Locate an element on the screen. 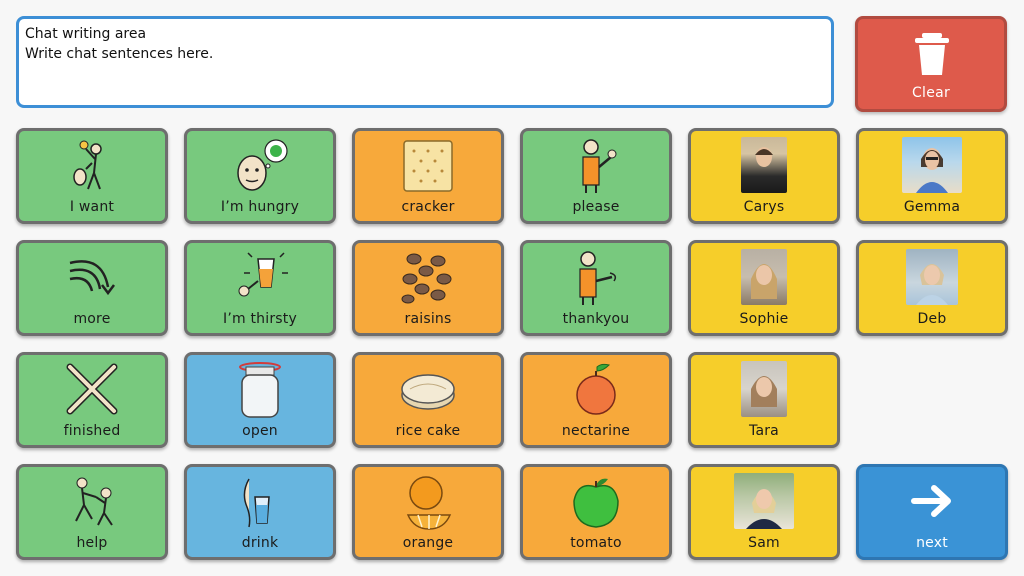  tara-photo is located at coordinates (764, 389).